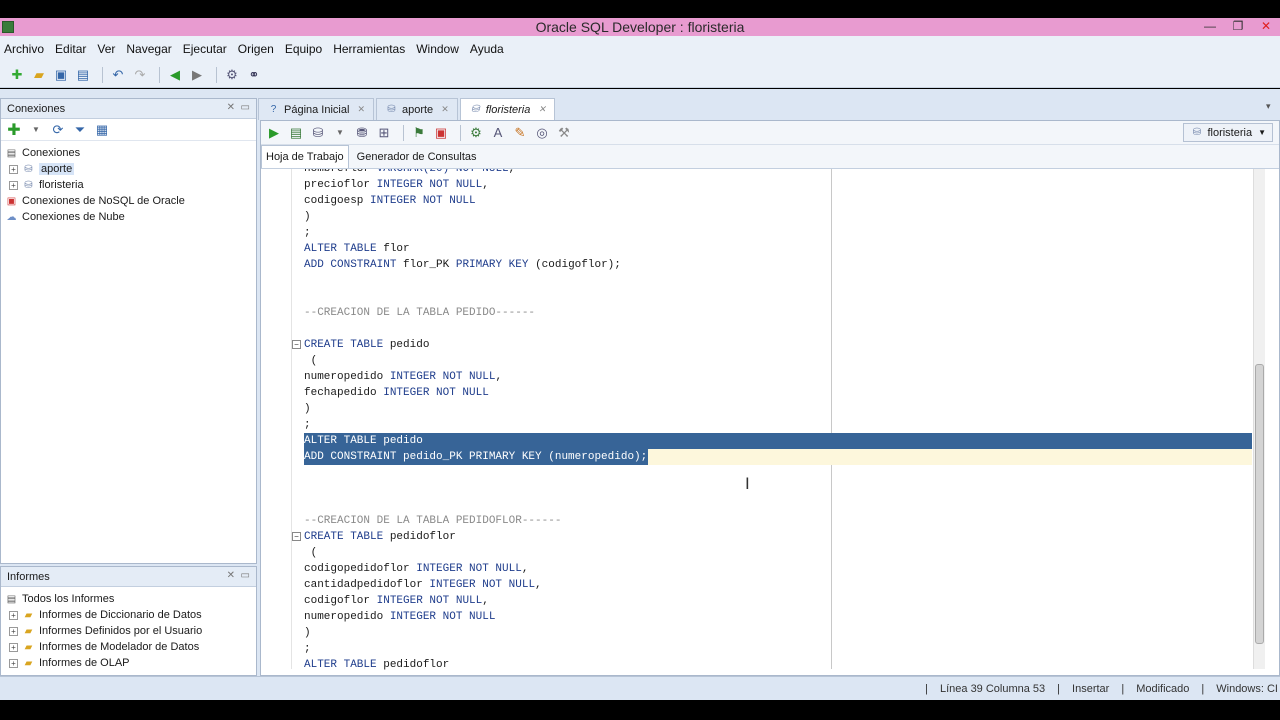 The image size is (1280, 720). I want to click on tree-node-report: + ▰ Informes de Modelador de Datos, so click(128, 647).